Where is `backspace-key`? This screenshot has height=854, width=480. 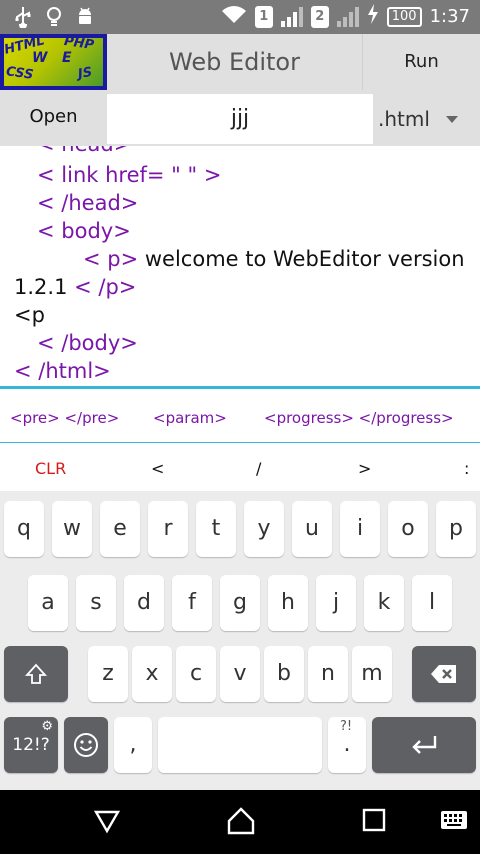
backspace-key is located at coordinates (444, 674).